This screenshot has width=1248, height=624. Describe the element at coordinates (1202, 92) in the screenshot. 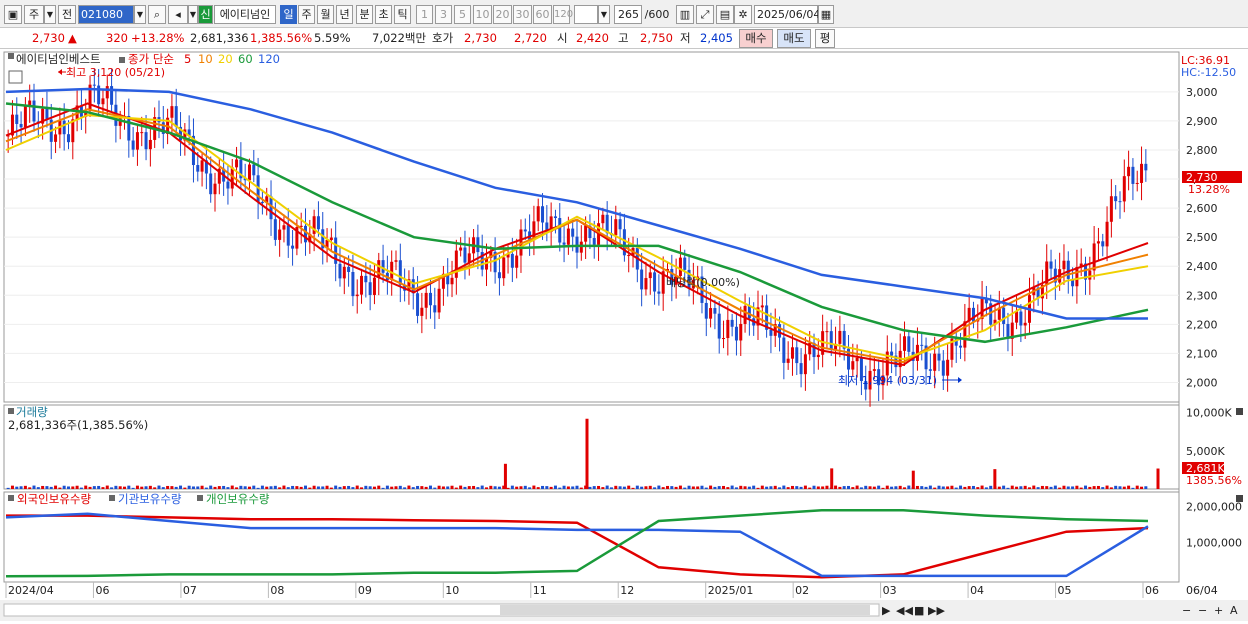

I see `y-tick-label: 3,000` at that location.